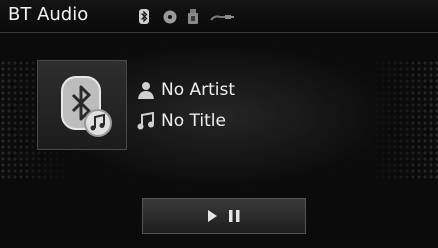  I want to click on album-art, so click(82, 105).